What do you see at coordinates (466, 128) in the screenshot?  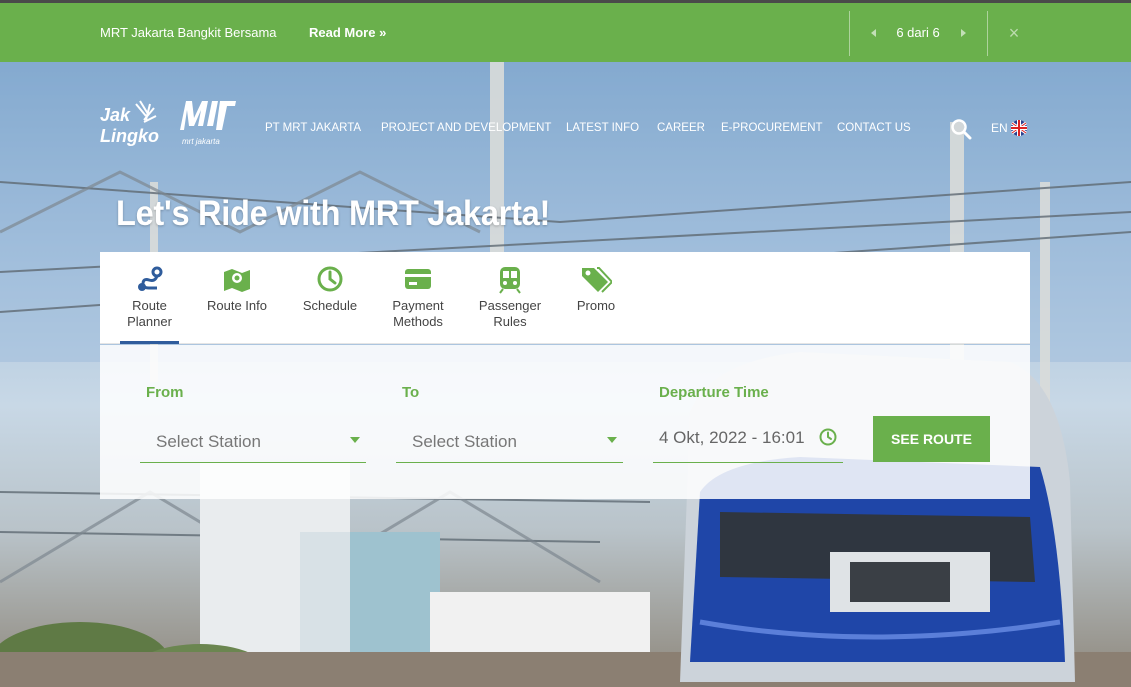 I see `nav-item-project-and-development: PROJECT AND DEVELOPMENT` at bounding box center [466, 128].